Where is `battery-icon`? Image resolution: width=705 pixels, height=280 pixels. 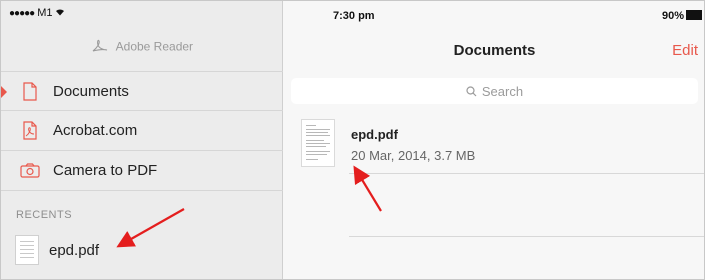
battery-icon is located at coordinates (694, 15).